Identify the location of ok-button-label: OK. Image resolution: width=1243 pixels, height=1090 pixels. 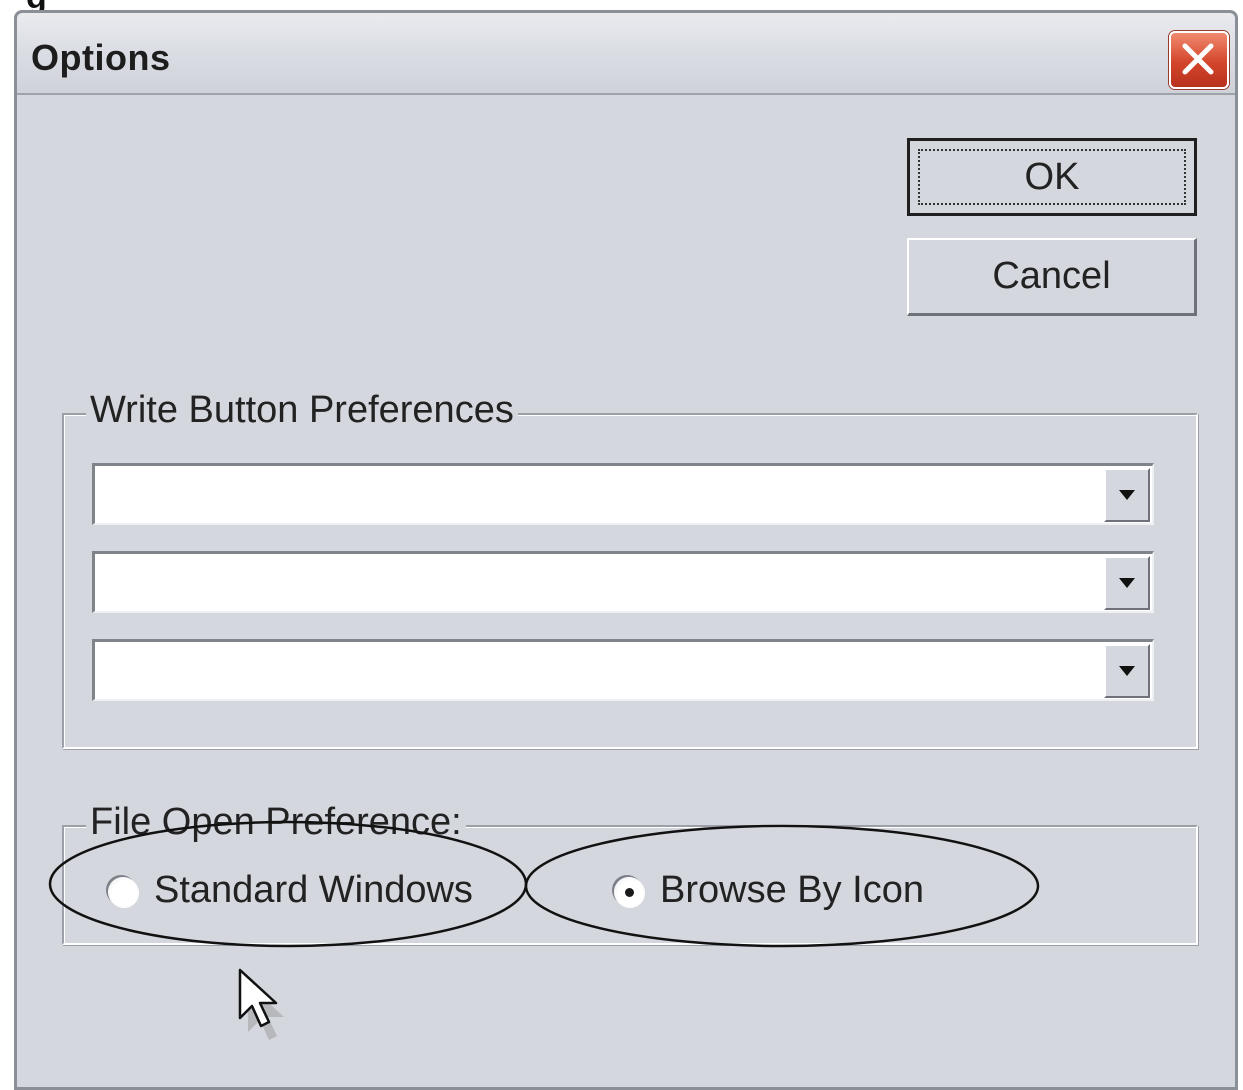
(1052, 177).